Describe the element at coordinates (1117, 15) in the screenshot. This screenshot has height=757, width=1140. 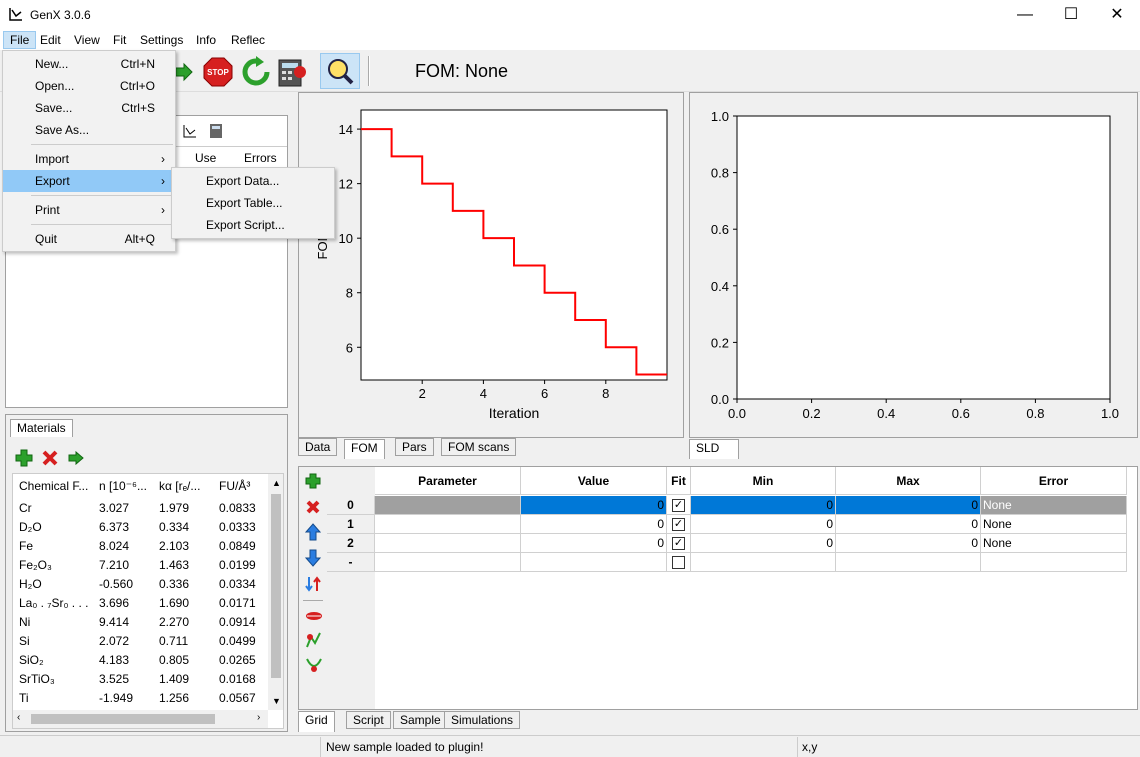
I see `close-button: ✕` at that location.